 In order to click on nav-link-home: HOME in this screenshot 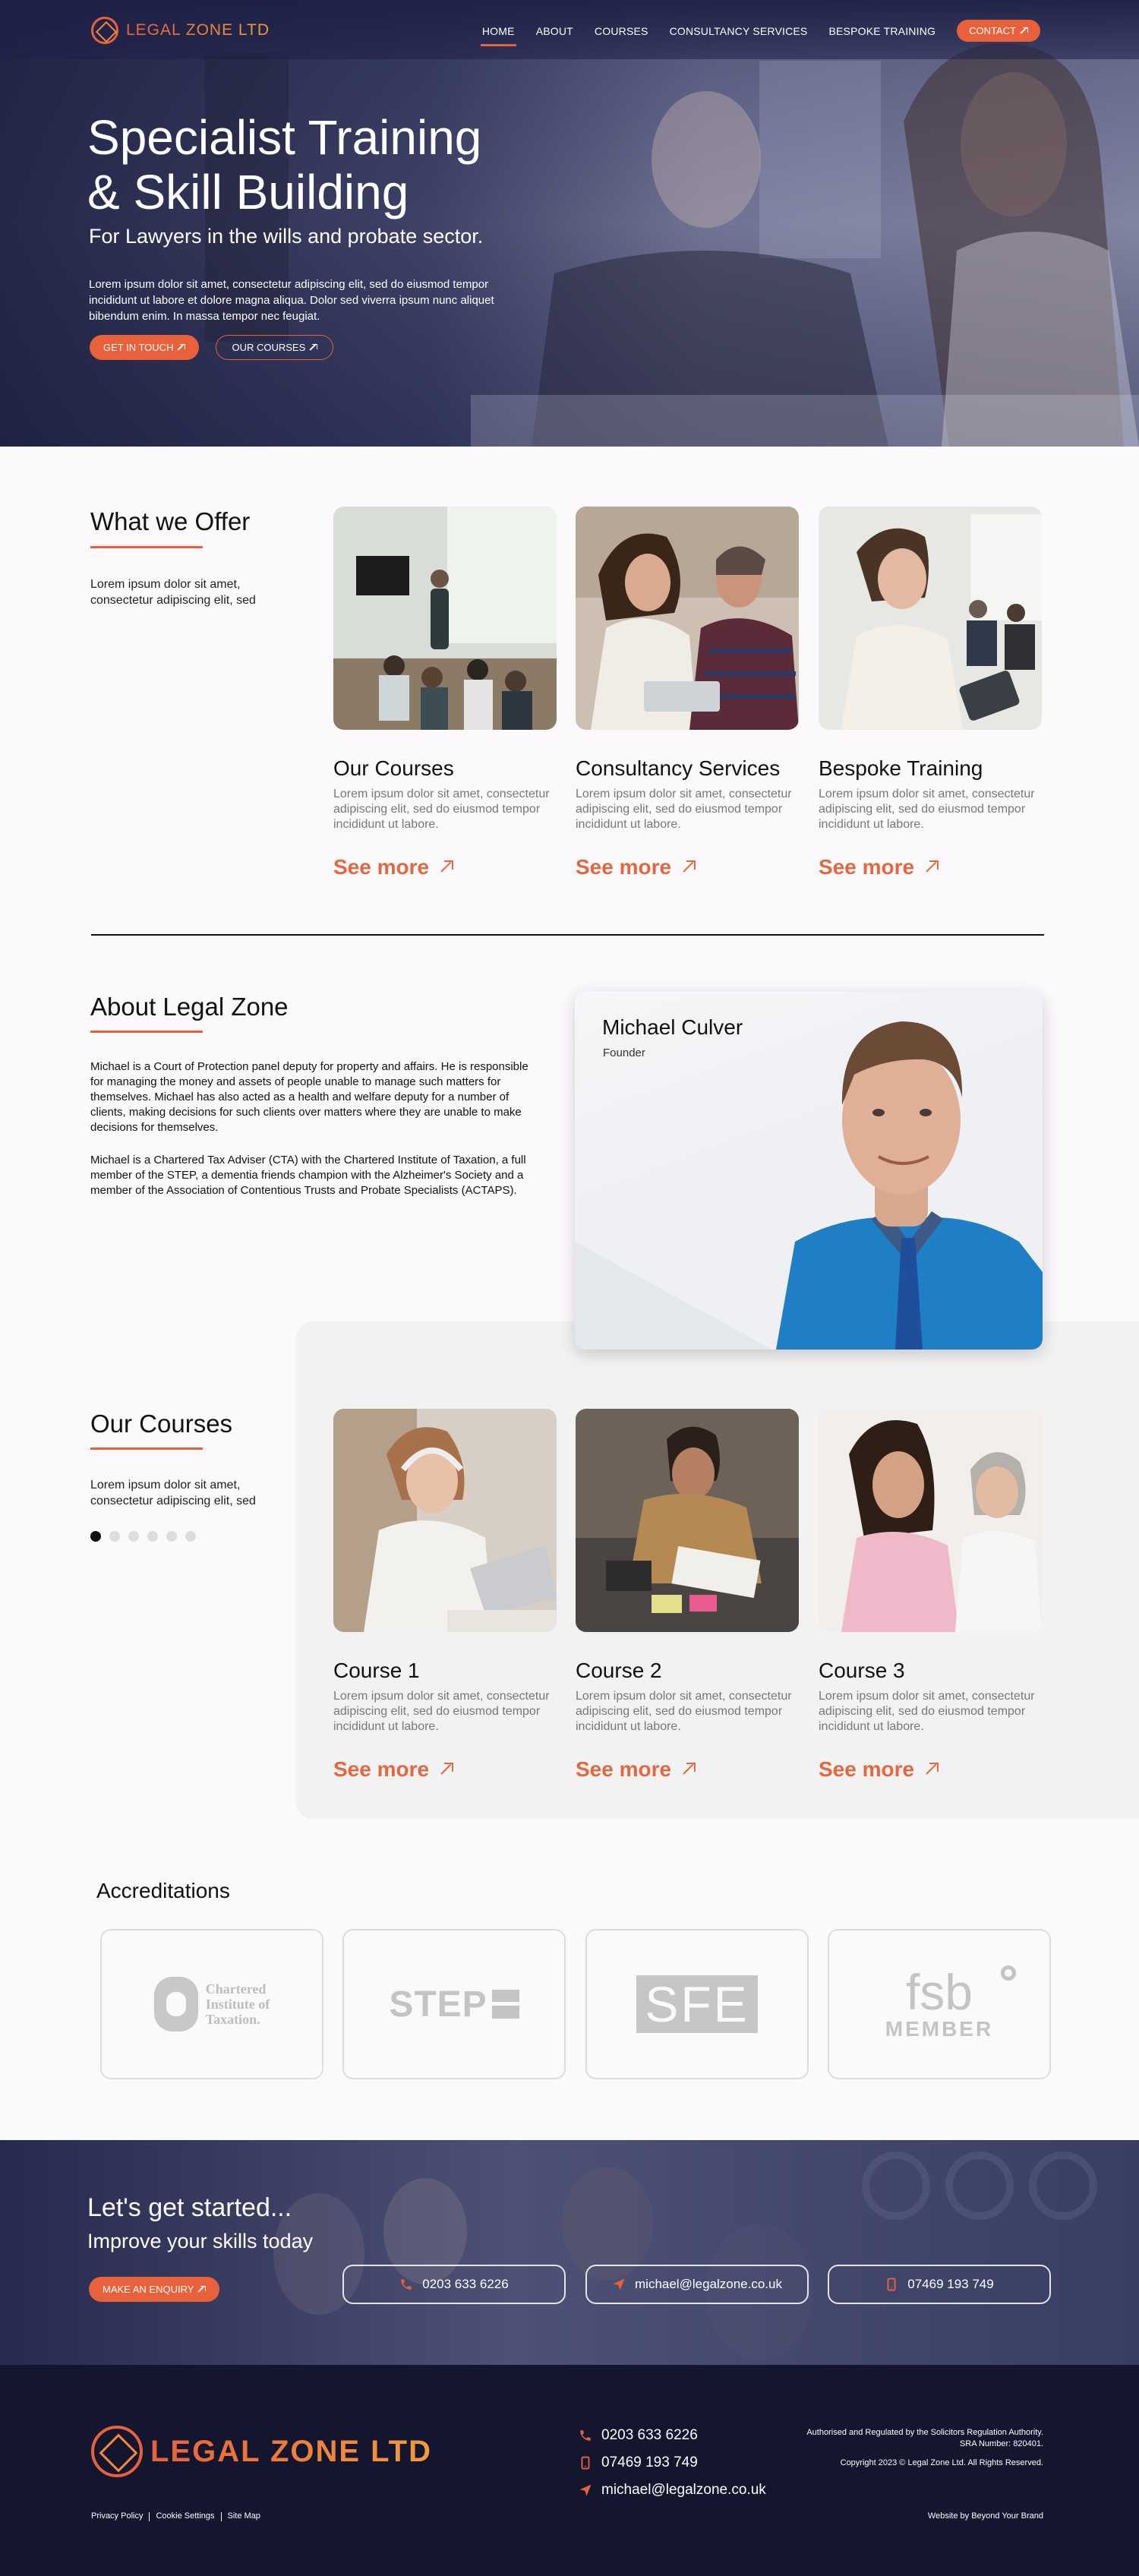, I will do `click(498, 35)`.